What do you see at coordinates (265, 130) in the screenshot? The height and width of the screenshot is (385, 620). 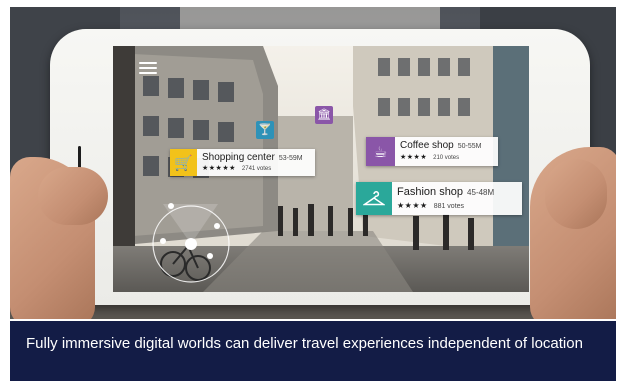 I see `cocktail-bar-icon: 🍸` at bounding box center [265, 130].